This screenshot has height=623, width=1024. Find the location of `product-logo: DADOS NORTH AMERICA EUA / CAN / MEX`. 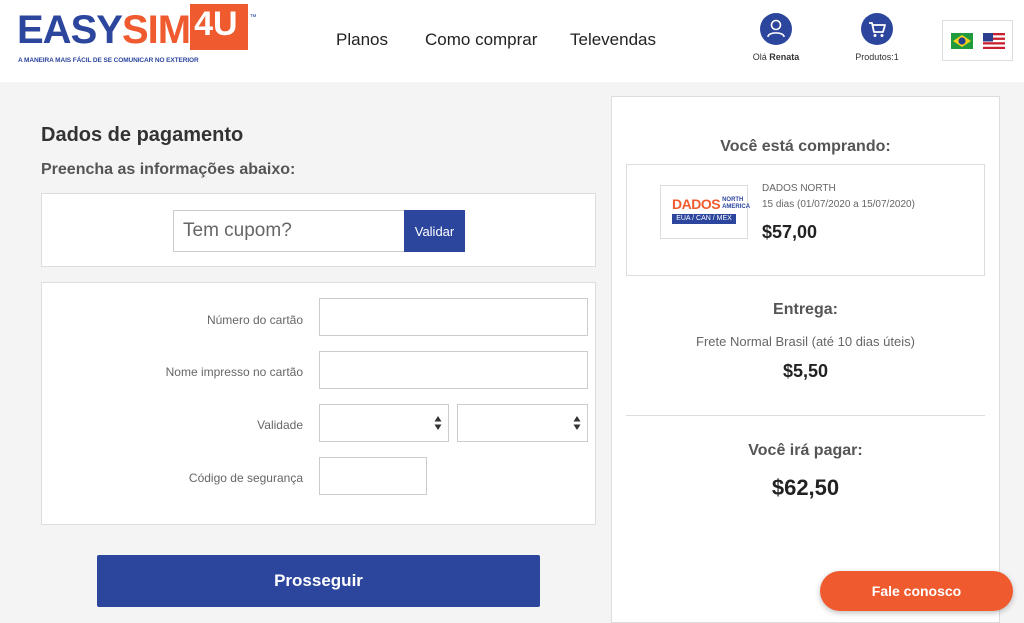

product-logo: DADOS NORTH AMERICA EUA / CAN / MEX is located at coordinates (705, 212).